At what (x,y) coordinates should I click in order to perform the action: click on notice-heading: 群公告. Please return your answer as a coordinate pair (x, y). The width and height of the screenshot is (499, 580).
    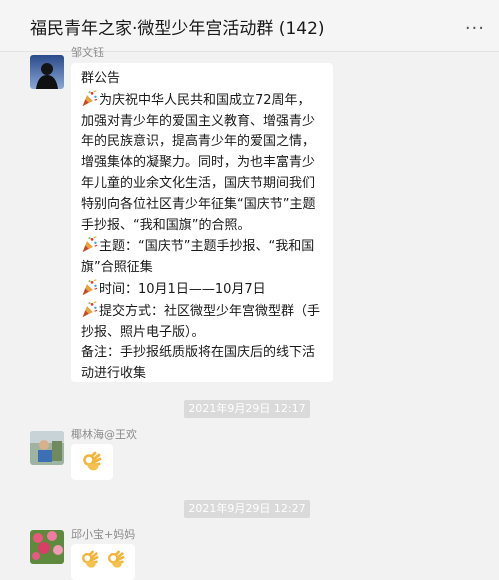
    Looking at the image, I should click on (101, 78).